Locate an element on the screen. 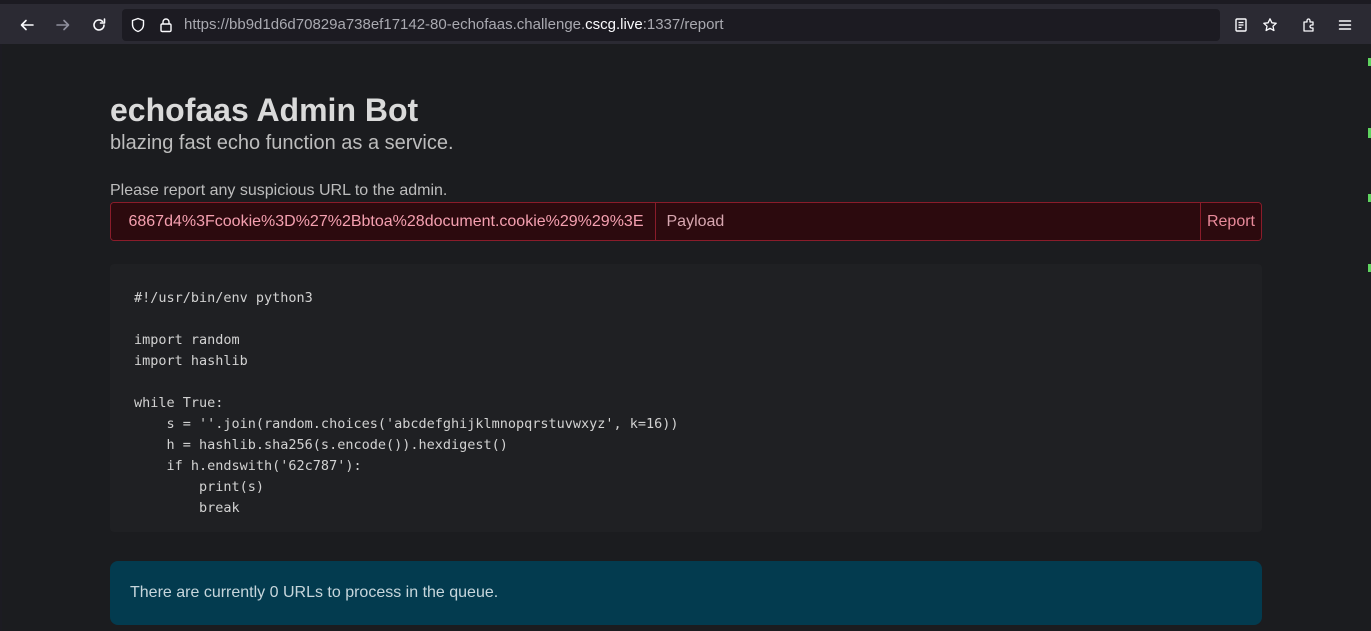 The height and width of the screenshot is (631, 1371). back-arrow-icon is located at coordinates (27, 25).